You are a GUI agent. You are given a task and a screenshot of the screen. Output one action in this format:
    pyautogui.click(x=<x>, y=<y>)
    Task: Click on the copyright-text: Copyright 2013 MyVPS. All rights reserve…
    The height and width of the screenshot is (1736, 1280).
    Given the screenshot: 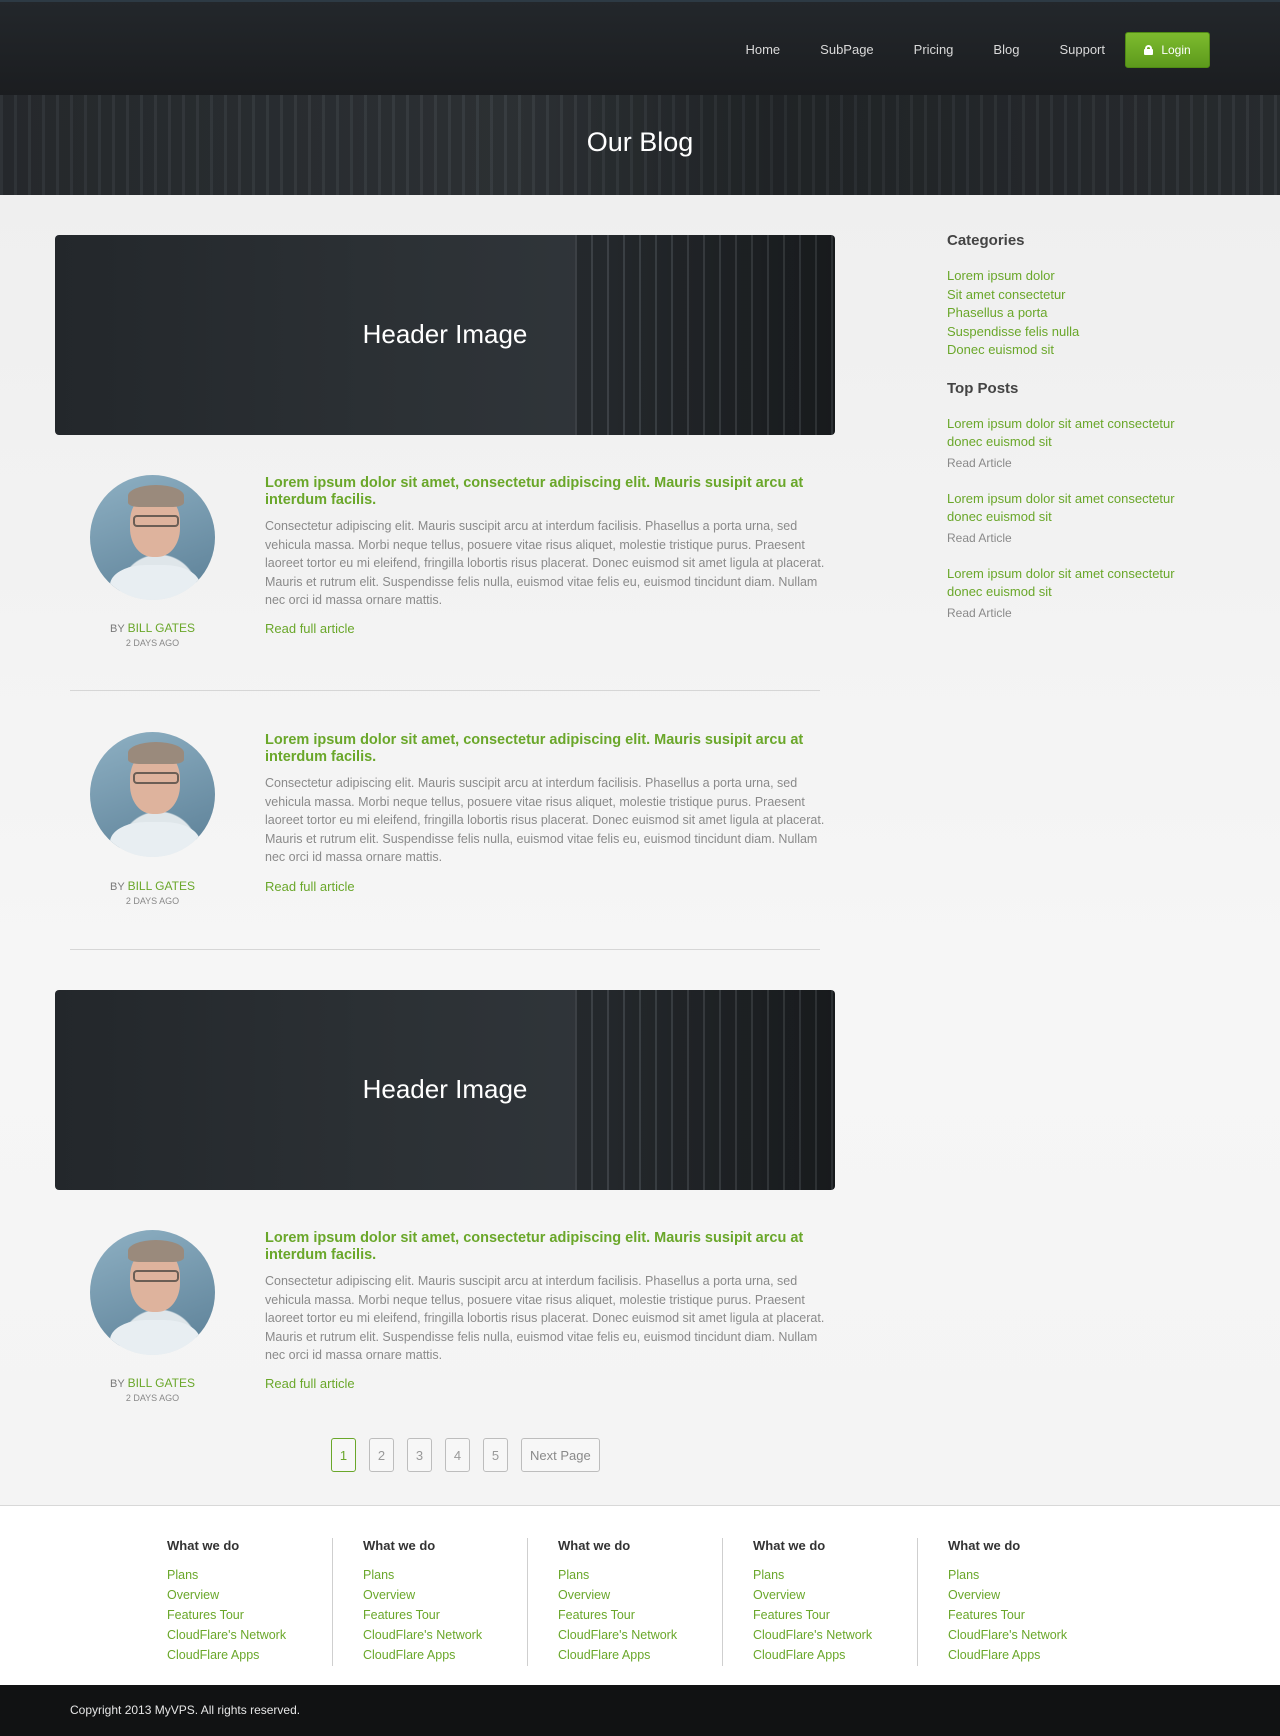 What is the action you would take?
    pyautogui.click(x=185, y=1710)
    